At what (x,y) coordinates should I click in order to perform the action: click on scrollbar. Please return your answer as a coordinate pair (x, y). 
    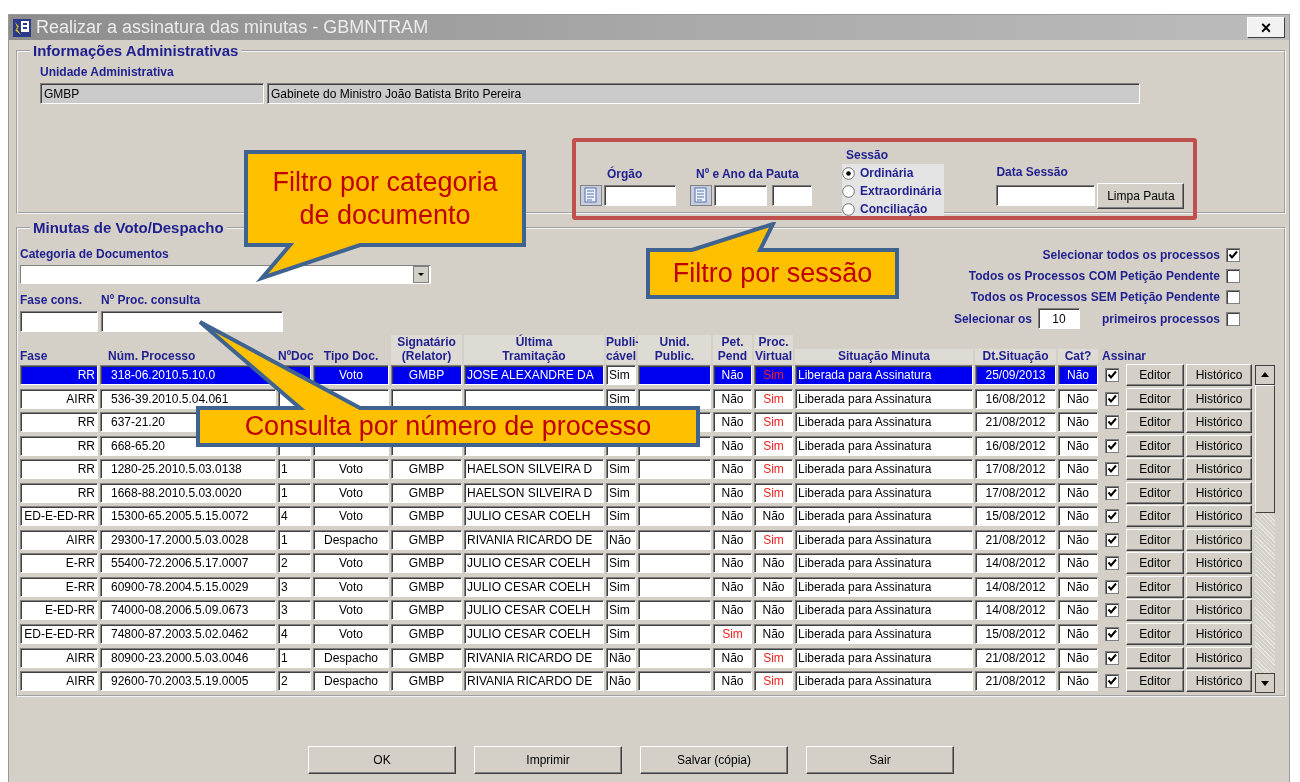
    Looking at the image, I should click on (1265, 529).